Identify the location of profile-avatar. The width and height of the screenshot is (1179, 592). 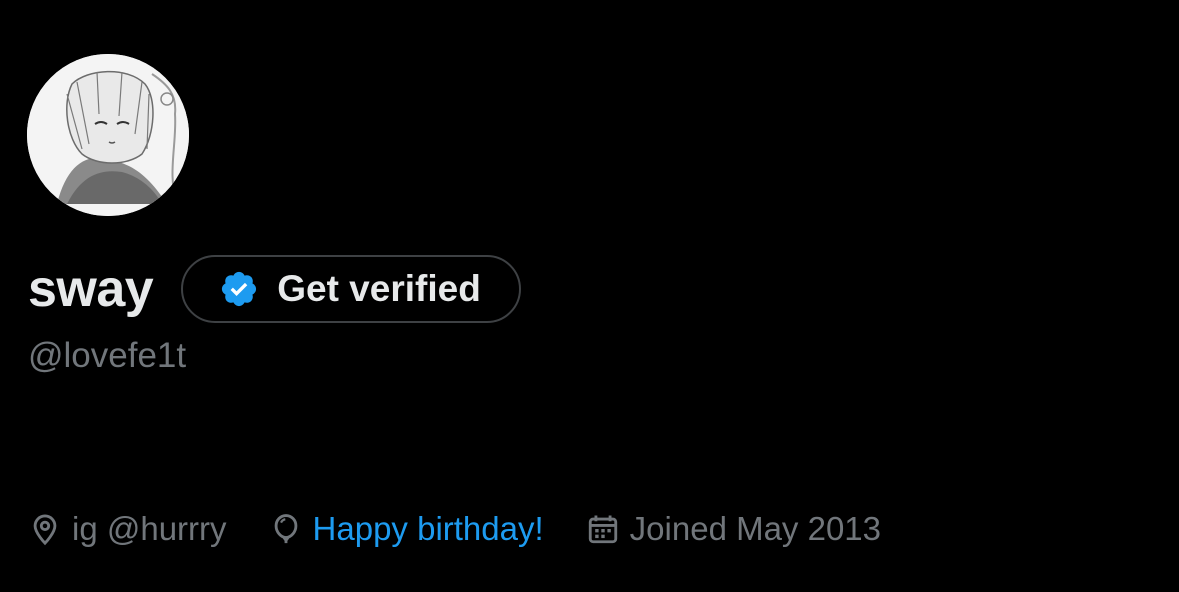
(108, 135).